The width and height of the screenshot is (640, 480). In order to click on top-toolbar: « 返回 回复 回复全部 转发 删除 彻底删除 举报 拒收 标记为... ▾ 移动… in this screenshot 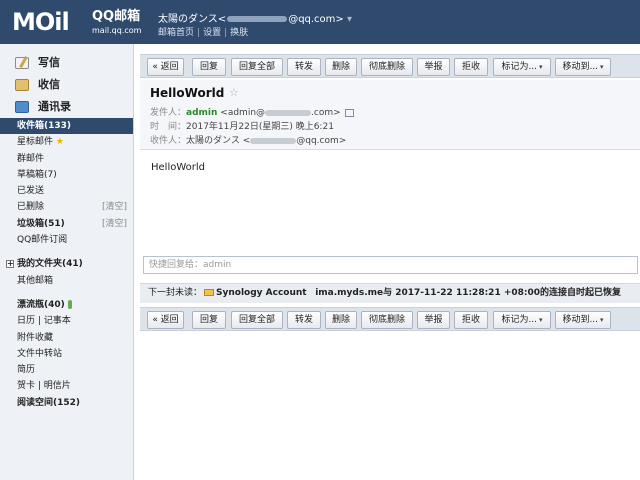, I will do `click(390, 66)`.